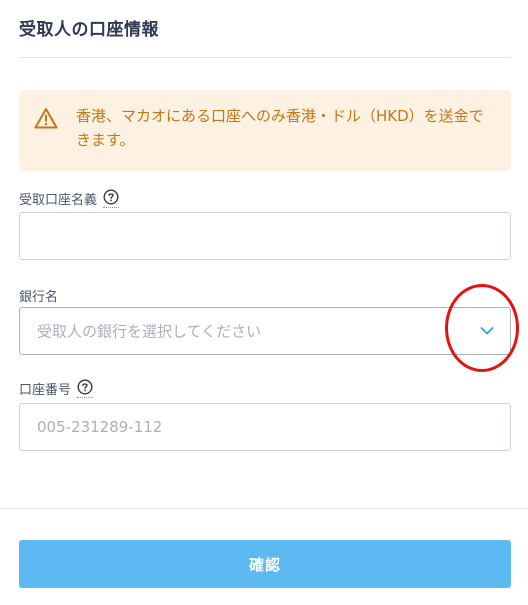 Image resolution: width=528 pixels, height=605 pixels. What do you see at coordinates (264, 508) in the screenshot?
I see `footer-divider` at bounding box center [264, 508].